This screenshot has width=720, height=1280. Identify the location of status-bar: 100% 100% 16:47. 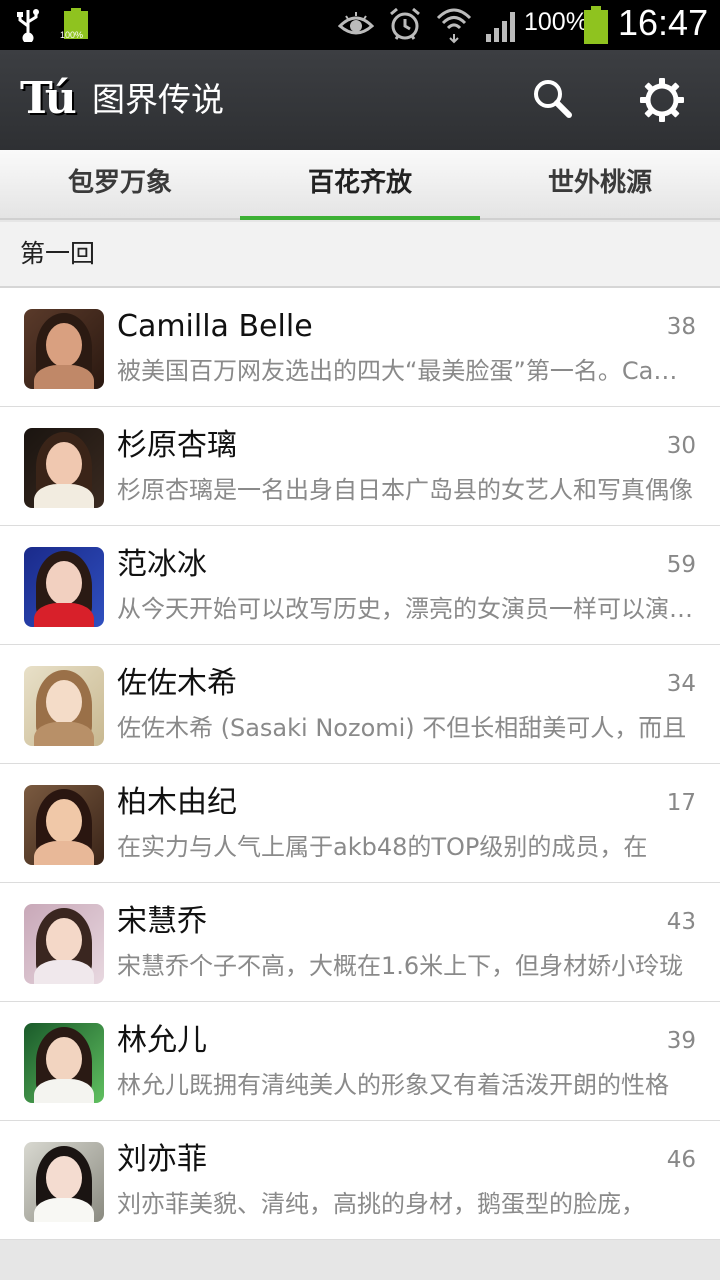
(360, 25).